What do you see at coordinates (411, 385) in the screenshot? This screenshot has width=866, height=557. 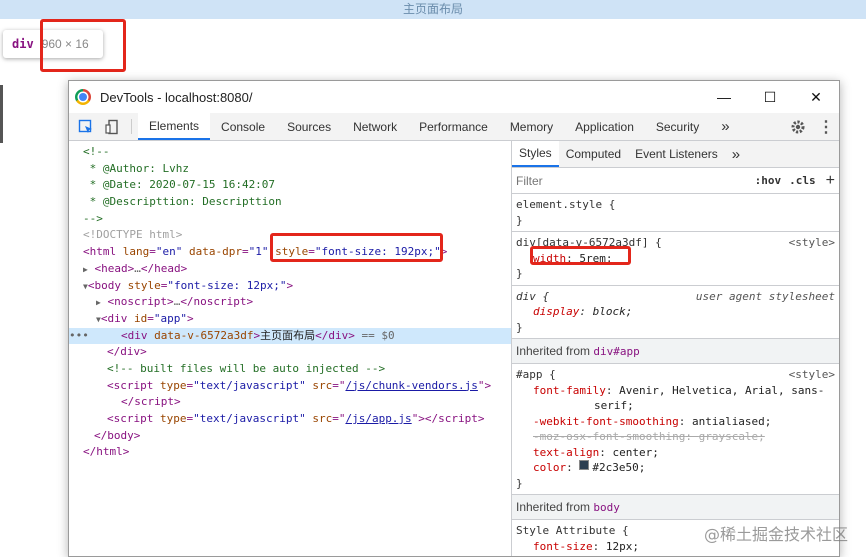 I see `script-src-link: /js/chunk-vendors.js` at bounding box center [411, 385].